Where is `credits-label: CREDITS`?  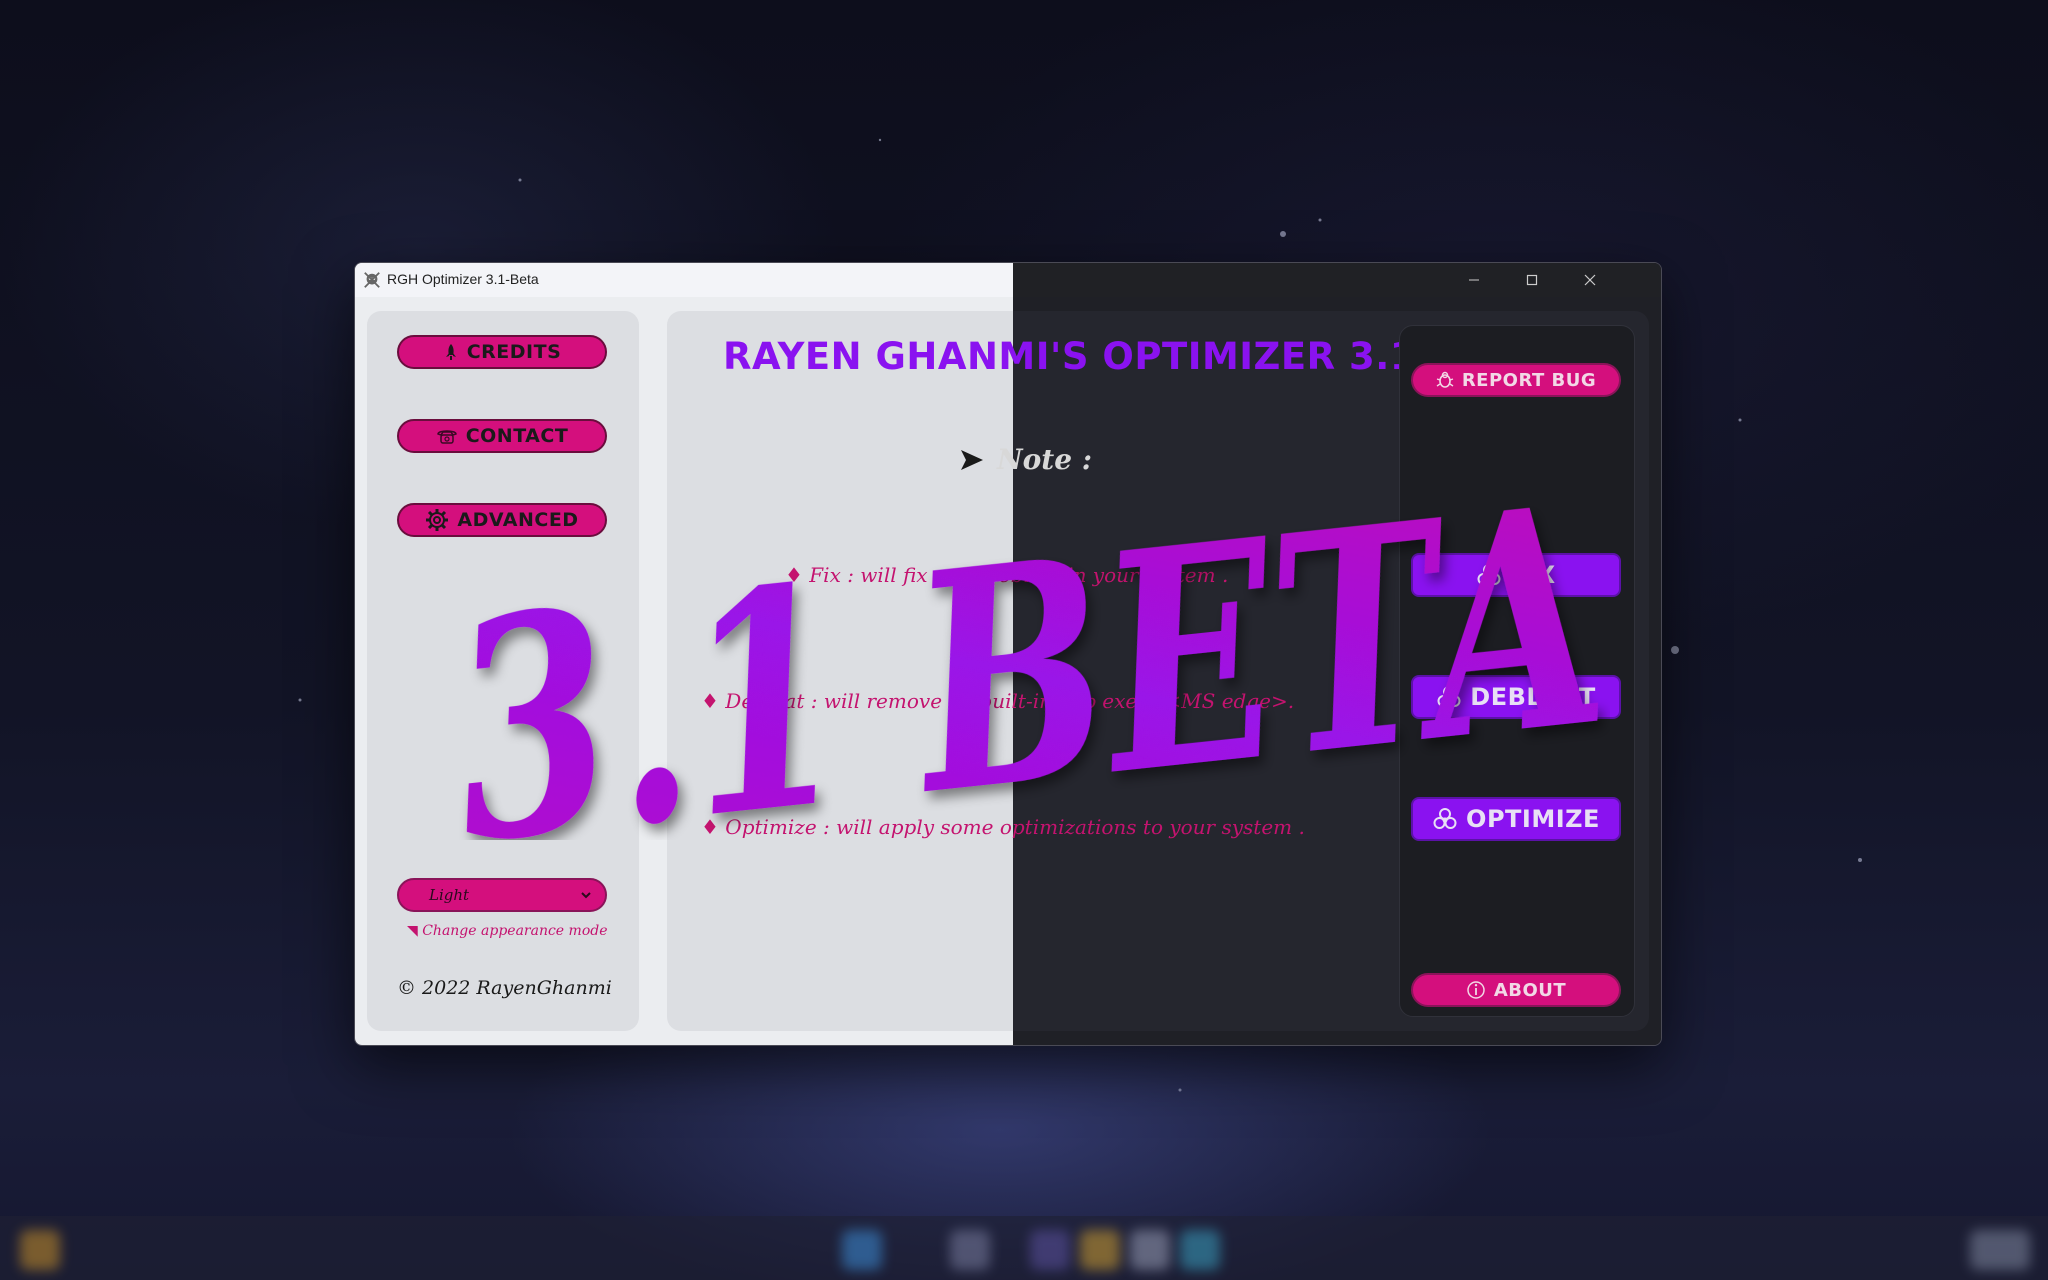
credits-label: CREDITS is located at coordinates (514, 352).